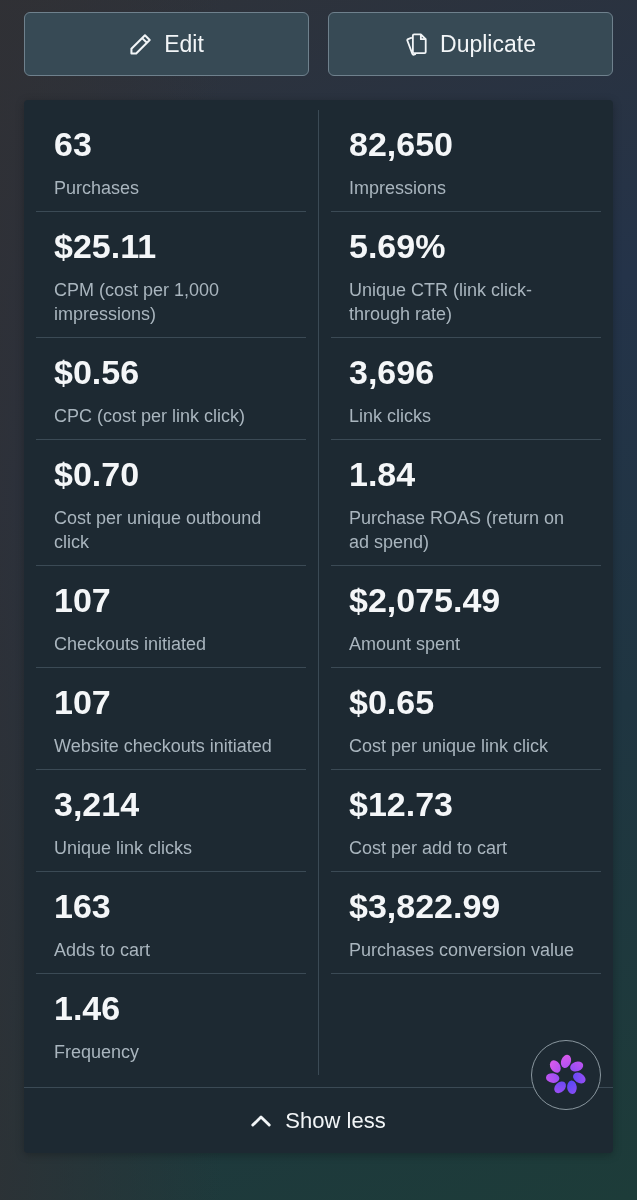  What do you see at coordinates (97, 1052) in the screenshot?
I see `metric-label: Frequency` at bounding box center [97, 1052].